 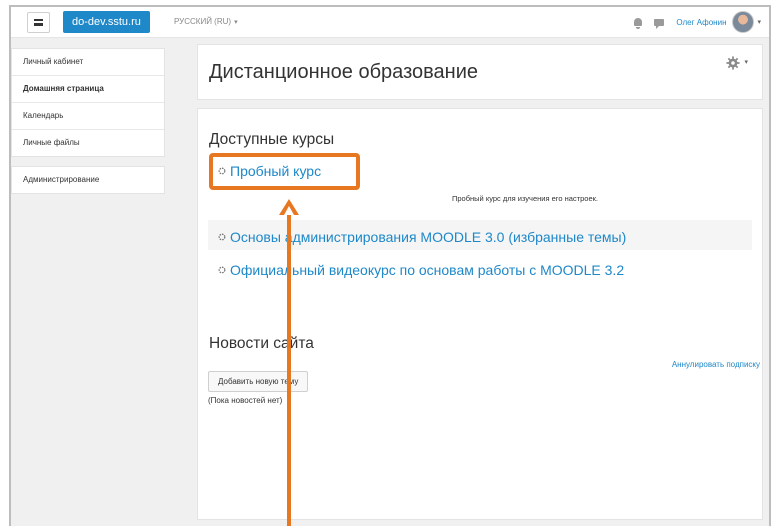 I want to click on page-header: Дистанционное образование ▾, so click(x=480, y=72).